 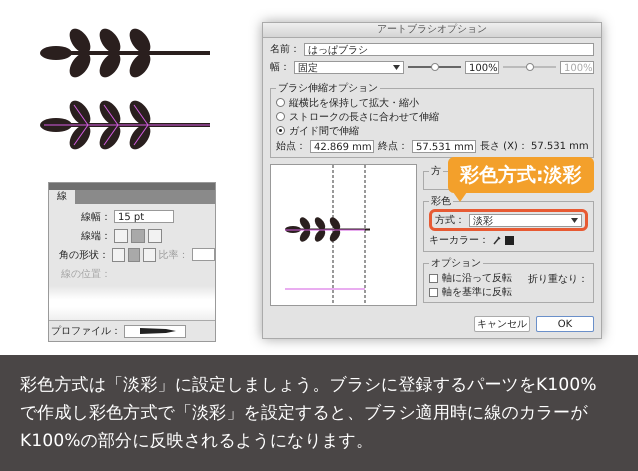 I want to click on start-field: 42.869 mm, so click(x=342, y=146).